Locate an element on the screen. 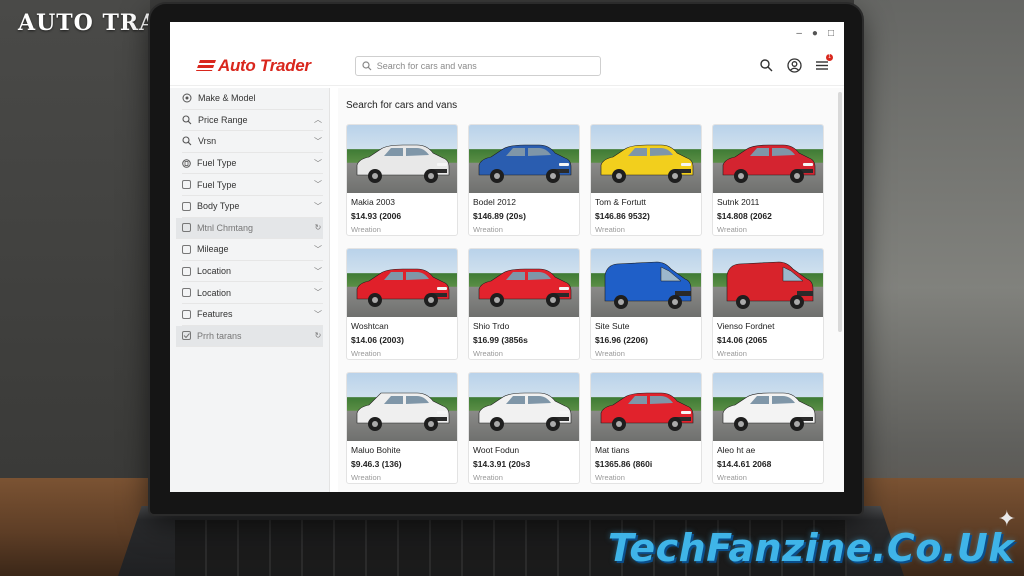 The width and height of the screenshot is (1024, 576). filter-2: Vrsn ﹀ is located at coordinates (252, 142).